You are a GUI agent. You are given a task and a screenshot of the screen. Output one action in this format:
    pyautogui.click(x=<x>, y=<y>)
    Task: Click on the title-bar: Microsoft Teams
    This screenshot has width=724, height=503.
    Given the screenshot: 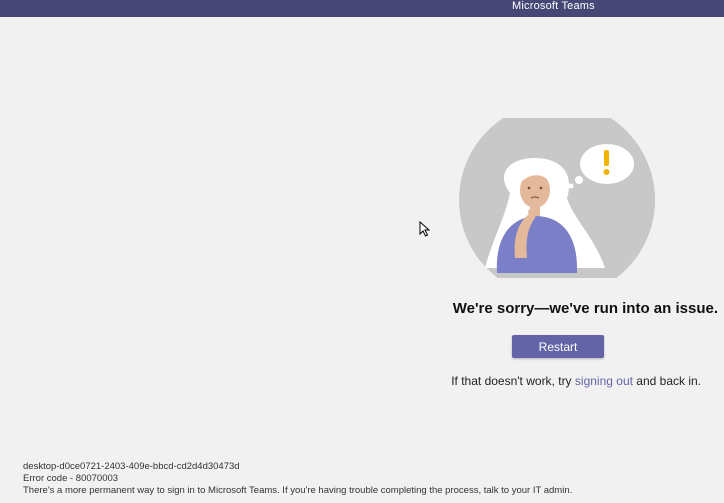 What is the action you would take?
    pyautogui.click(x=362, y=8)
    